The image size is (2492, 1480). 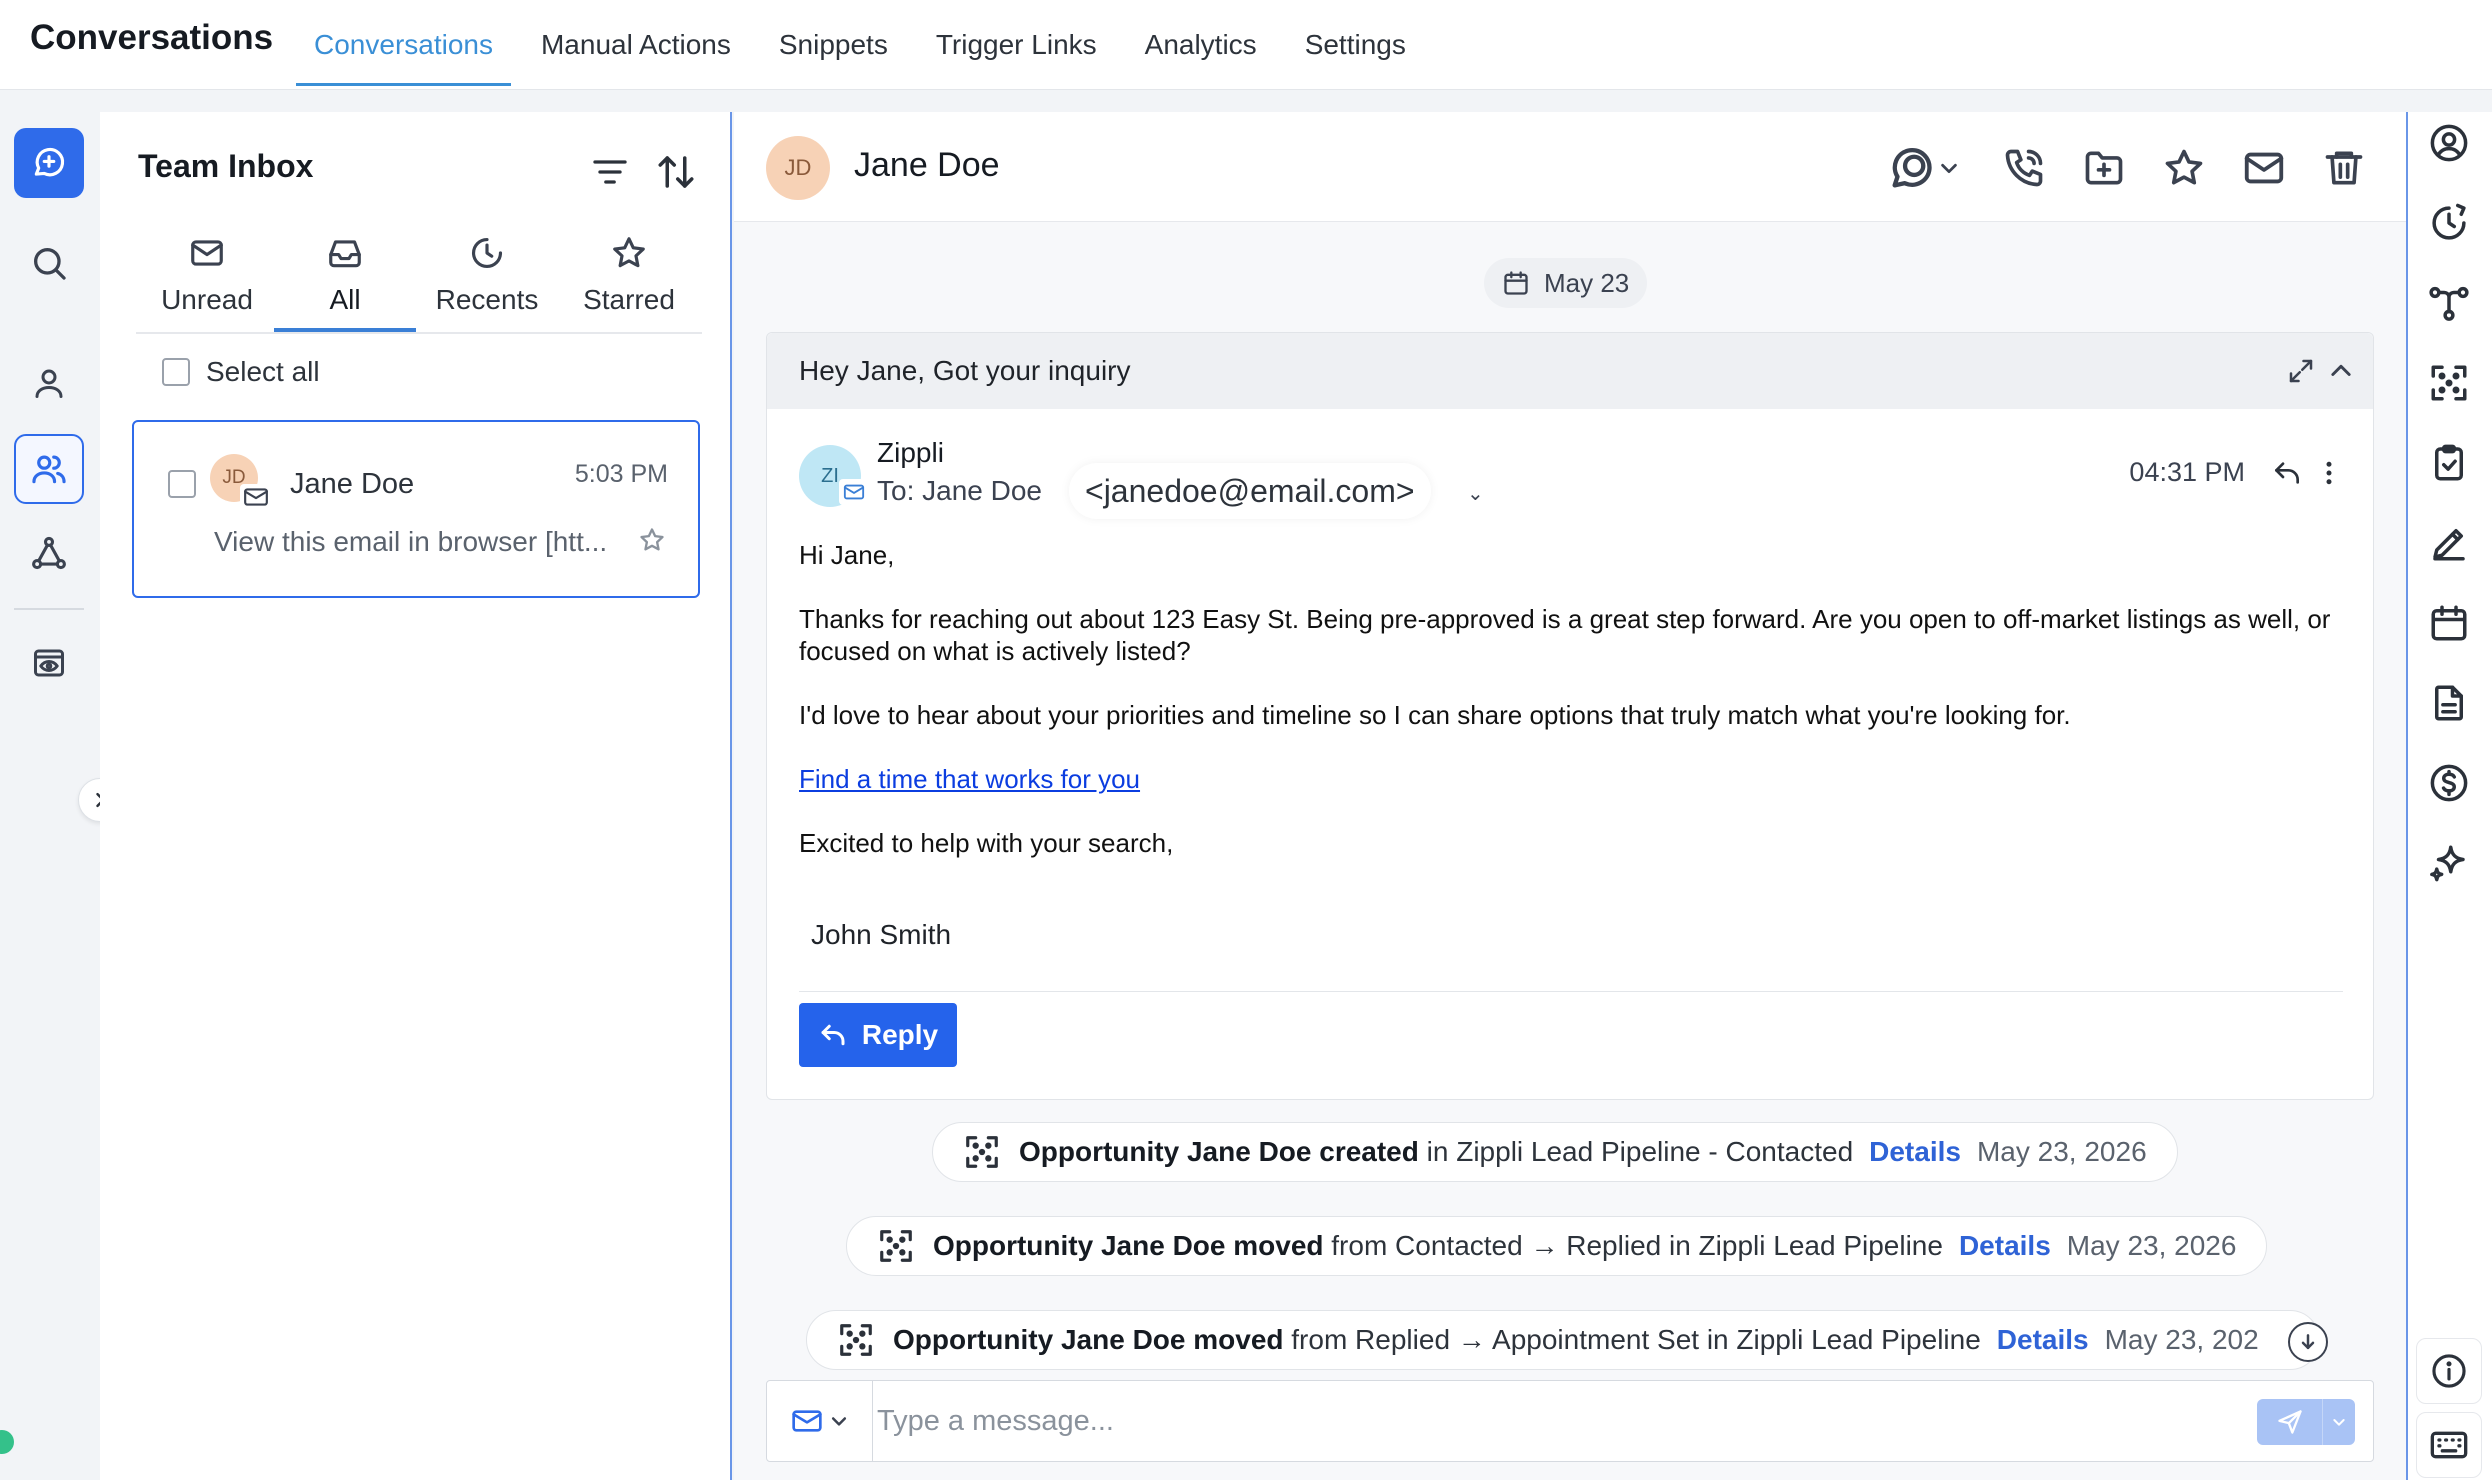 I want to click on filter-tab-starred: Starred, so click(x=629, y=276).